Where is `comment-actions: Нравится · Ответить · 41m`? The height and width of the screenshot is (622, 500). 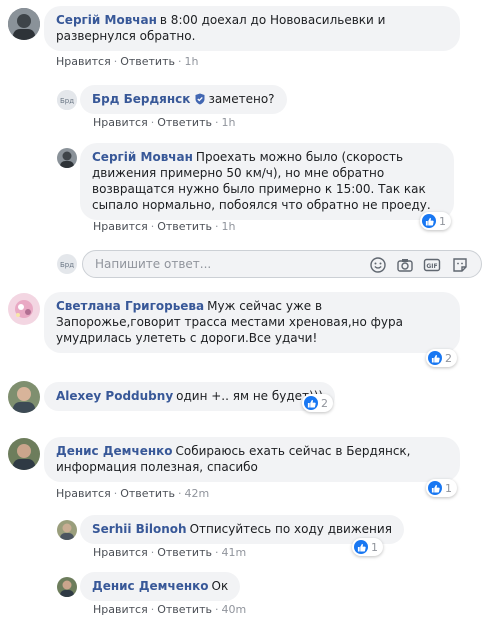
comment-actions: Нравится · Ответить · 41m is located at coordinates (170, 552).